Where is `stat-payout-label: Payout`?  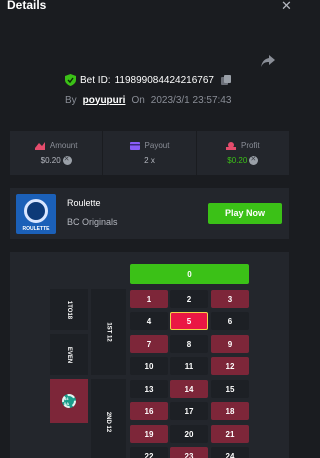 stat-payout-label: Payout is located at coordinates (157, 145).